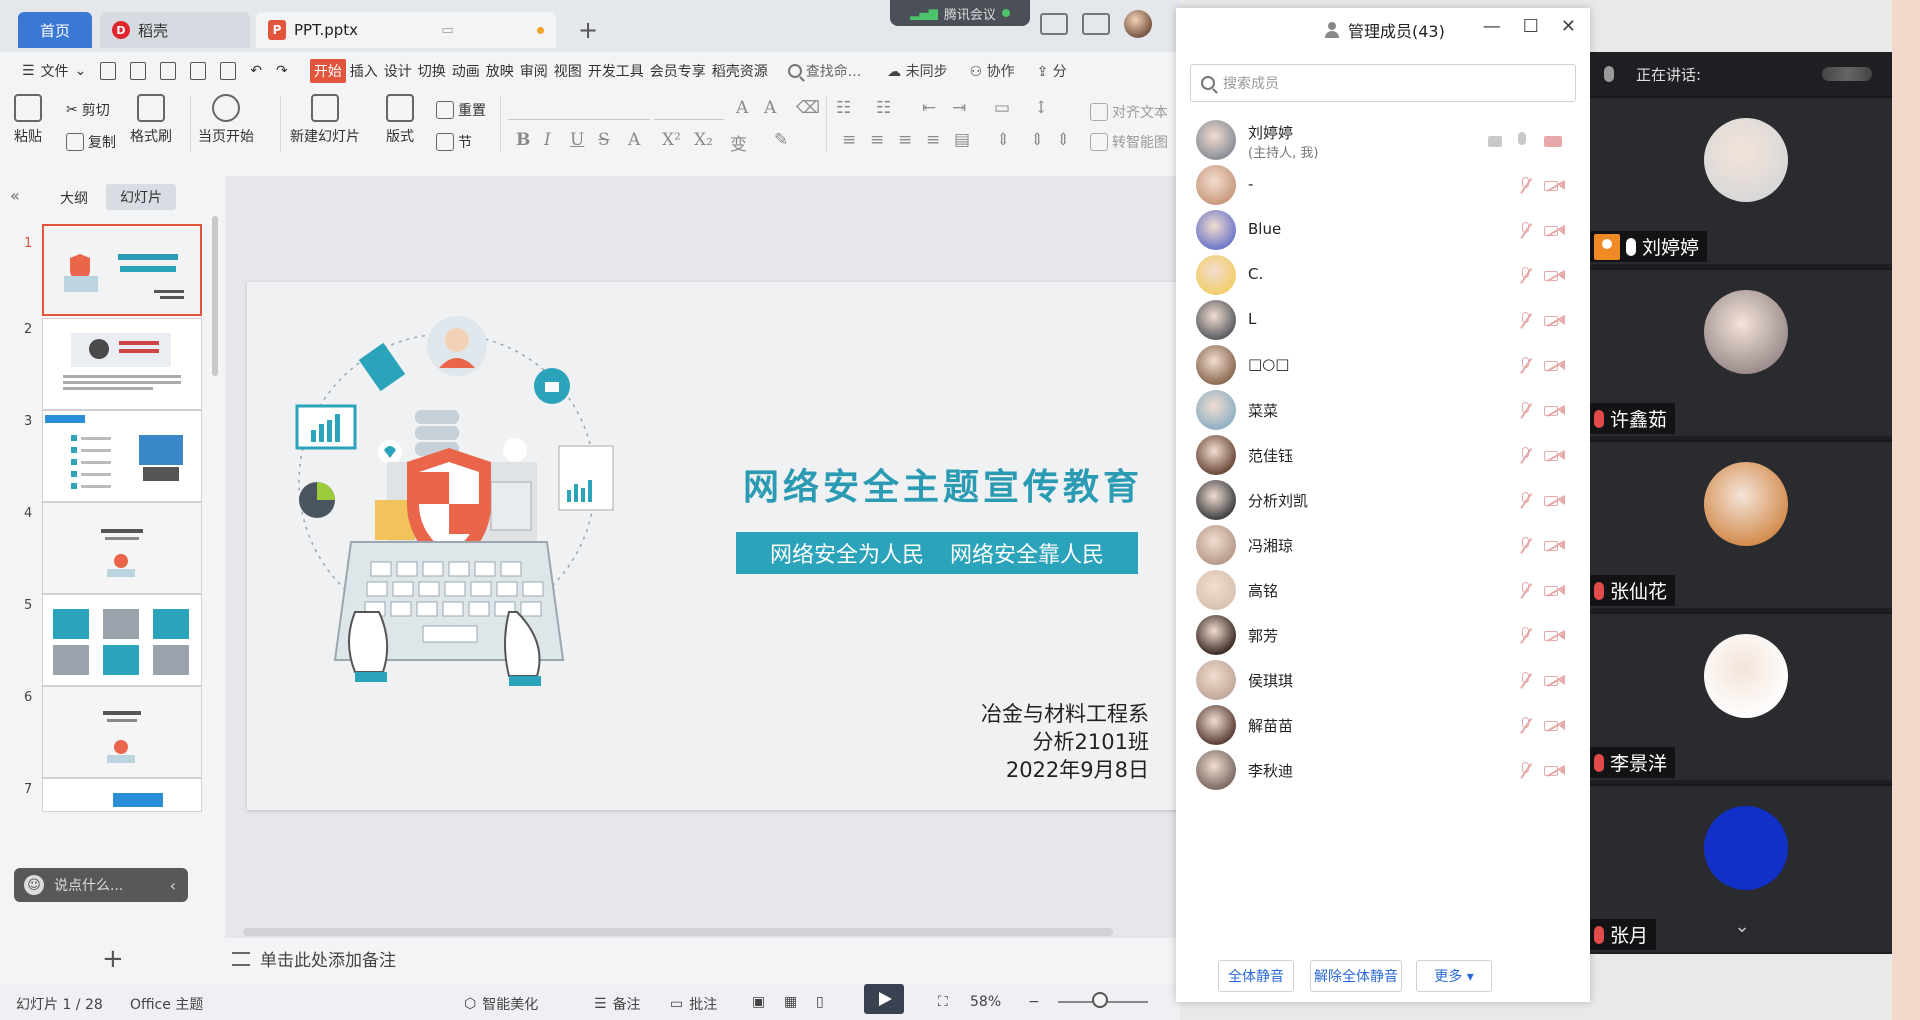  What do you see at coordinates (34, 885) in the screenshot?
I see `smile-icon: ☺` at bounding box center [34, 885].